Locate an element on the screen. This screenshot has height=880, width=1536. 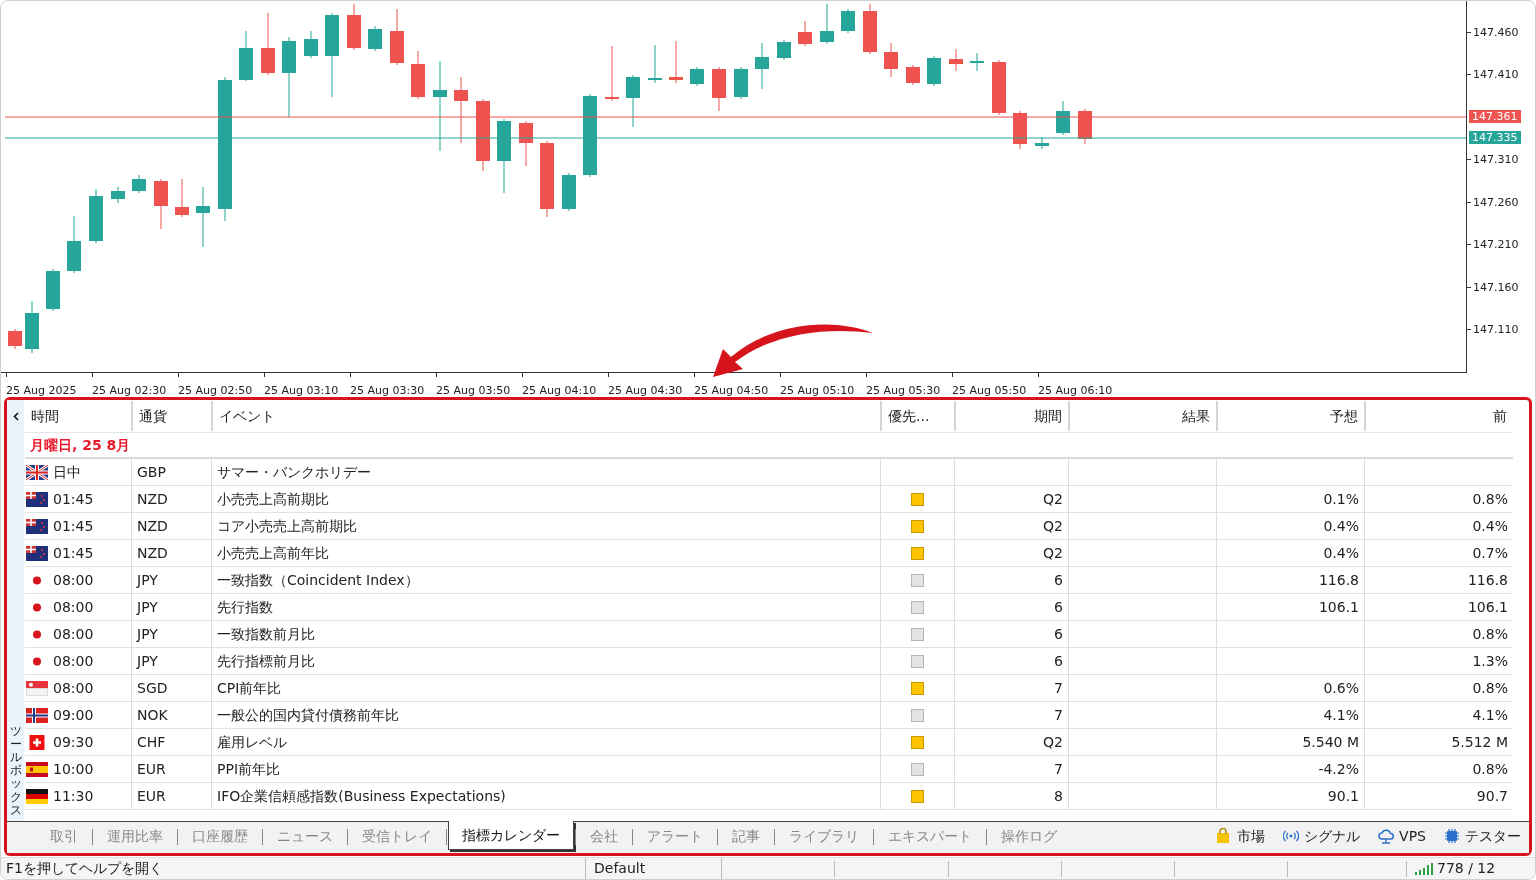
service-link: テスター is located at coordinates (1482, 836).